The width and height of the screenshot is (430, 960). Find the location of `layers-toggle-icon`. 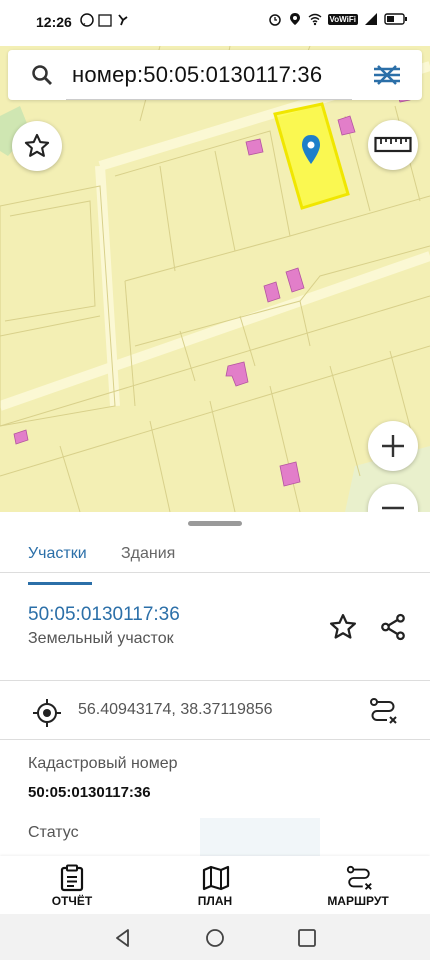

layers-toggle-icon is located at coordinates (387, 75).